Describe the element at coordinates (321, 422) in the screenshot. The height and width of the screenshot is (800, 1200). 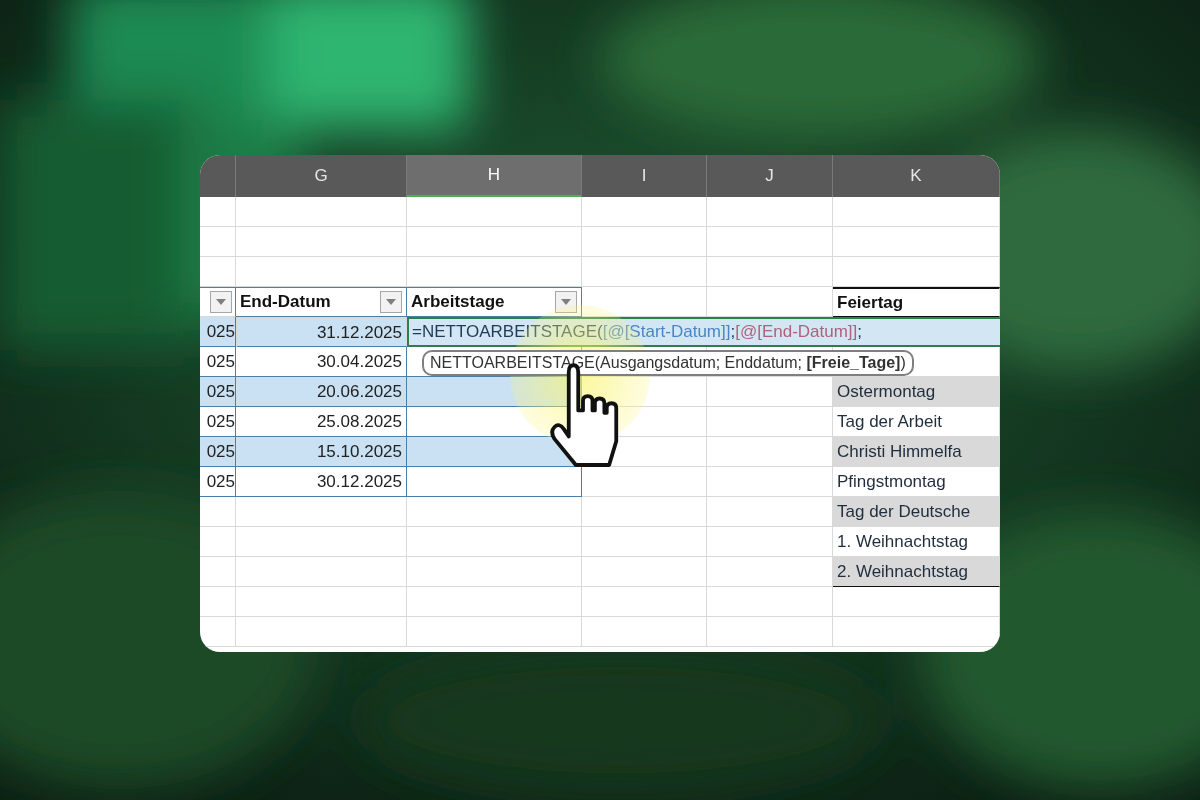
I see `table-cell: 25.08.2025` at that location.